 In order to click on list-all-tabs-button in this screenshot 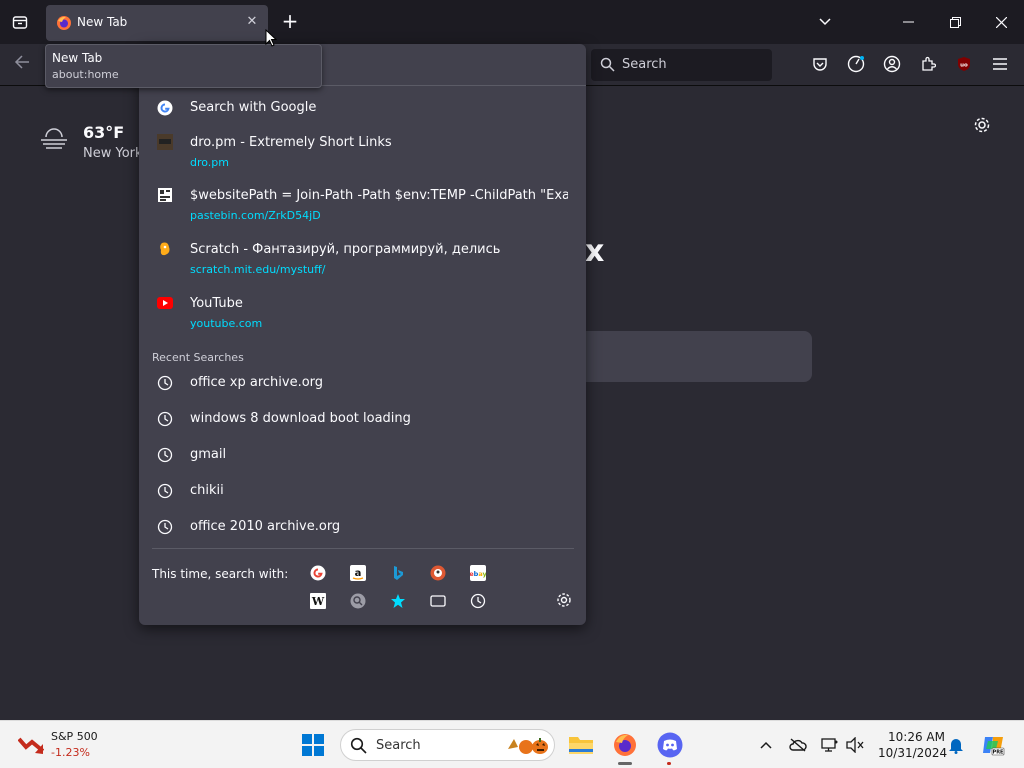, I will do `click(825, 22)`.